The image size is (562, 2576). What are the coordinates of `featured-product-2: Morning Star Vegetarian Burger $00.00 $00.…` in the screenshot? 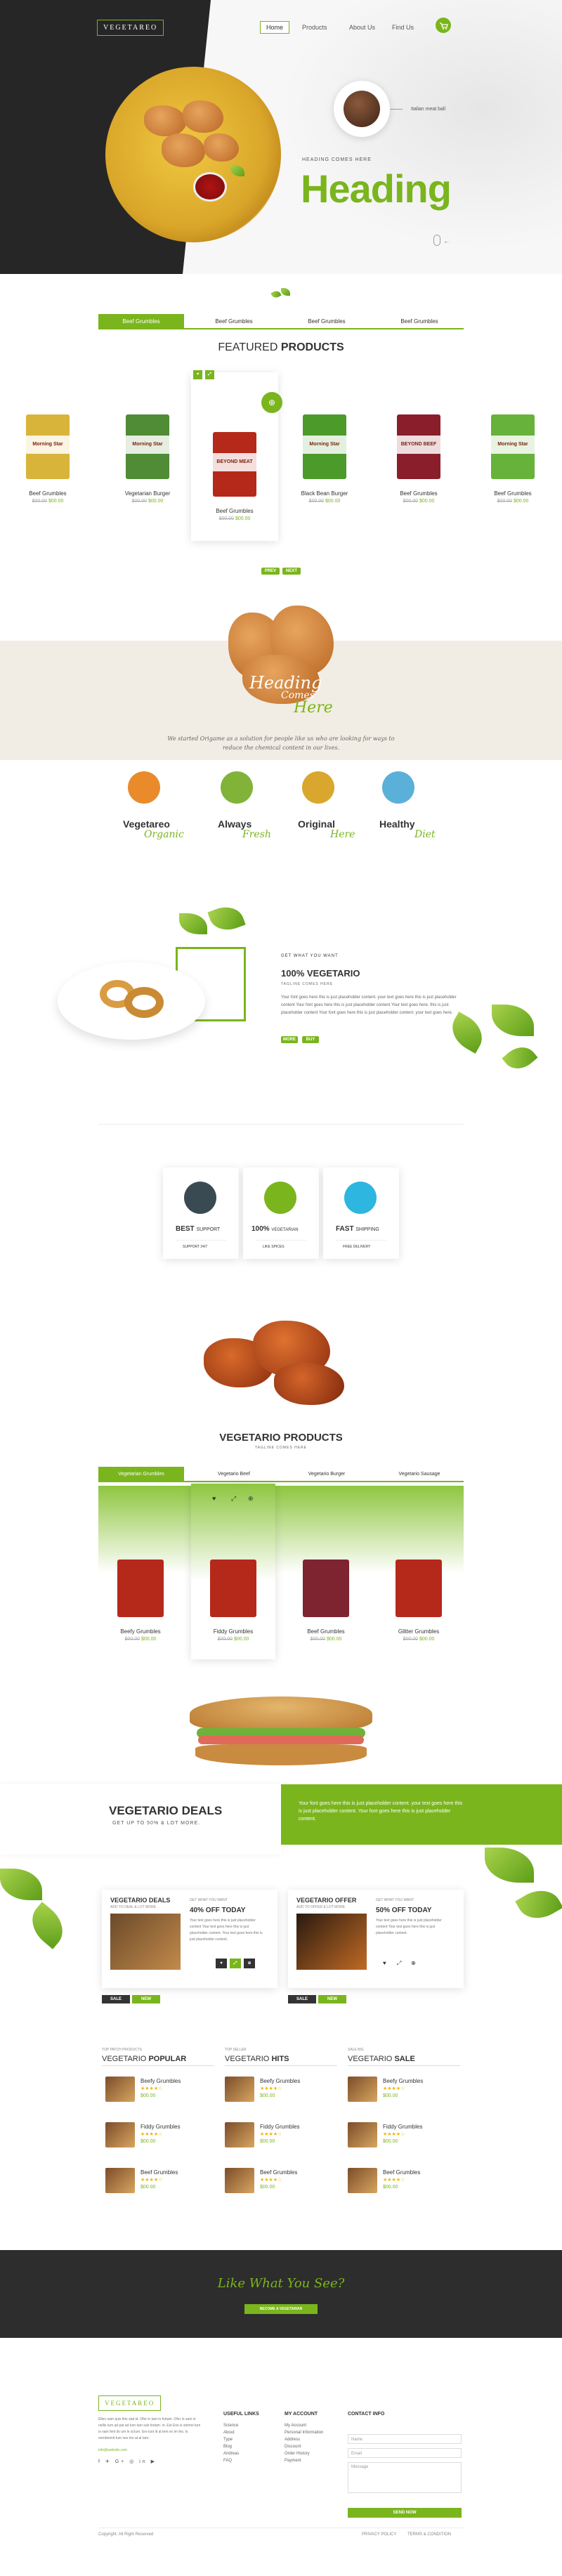 It's located at (147, 459).